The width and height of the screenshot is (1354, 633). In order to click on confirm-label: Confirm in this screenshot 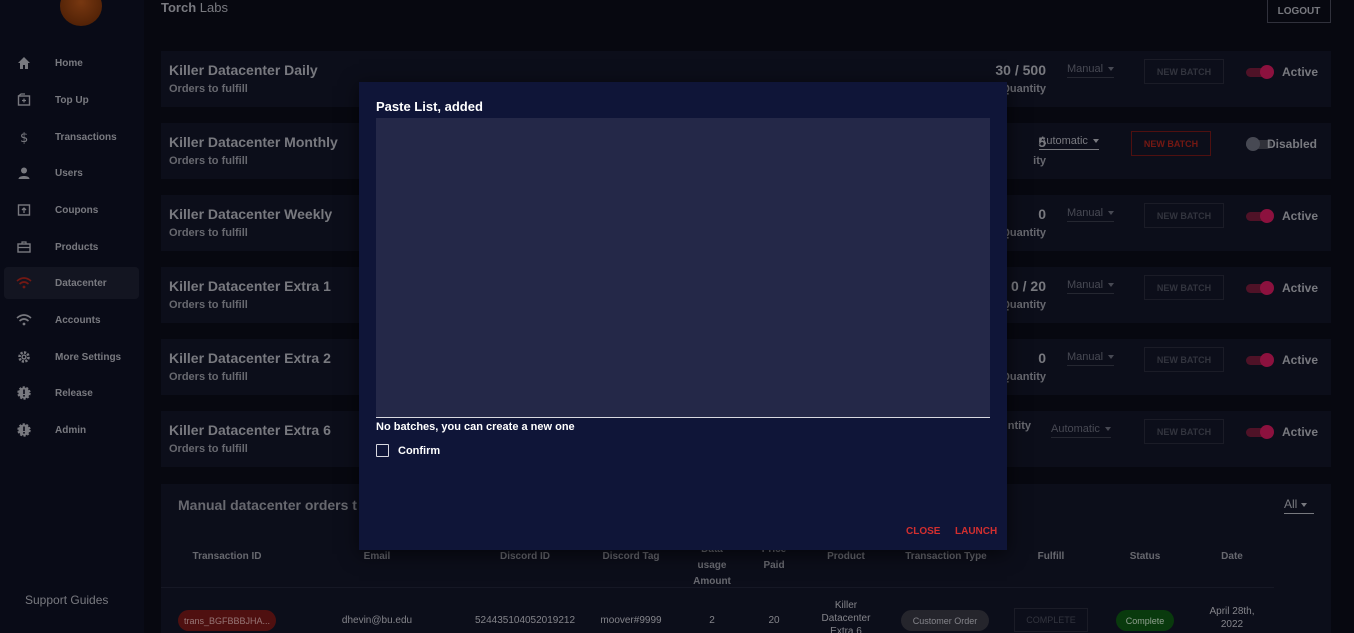, I will do `click(419, 450)`.